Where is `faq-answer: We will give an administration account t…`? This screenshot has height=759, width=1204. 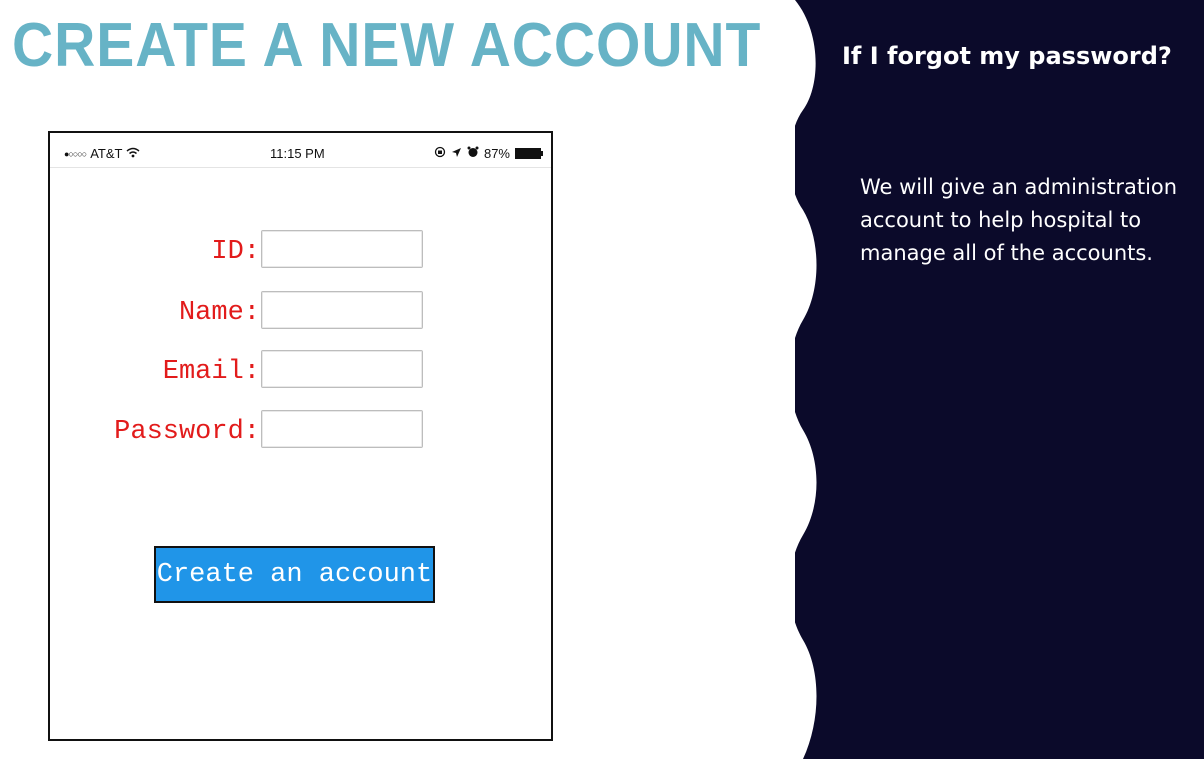
faq-answer: We will give an administration account t… is located at coordinates (1019, 220).